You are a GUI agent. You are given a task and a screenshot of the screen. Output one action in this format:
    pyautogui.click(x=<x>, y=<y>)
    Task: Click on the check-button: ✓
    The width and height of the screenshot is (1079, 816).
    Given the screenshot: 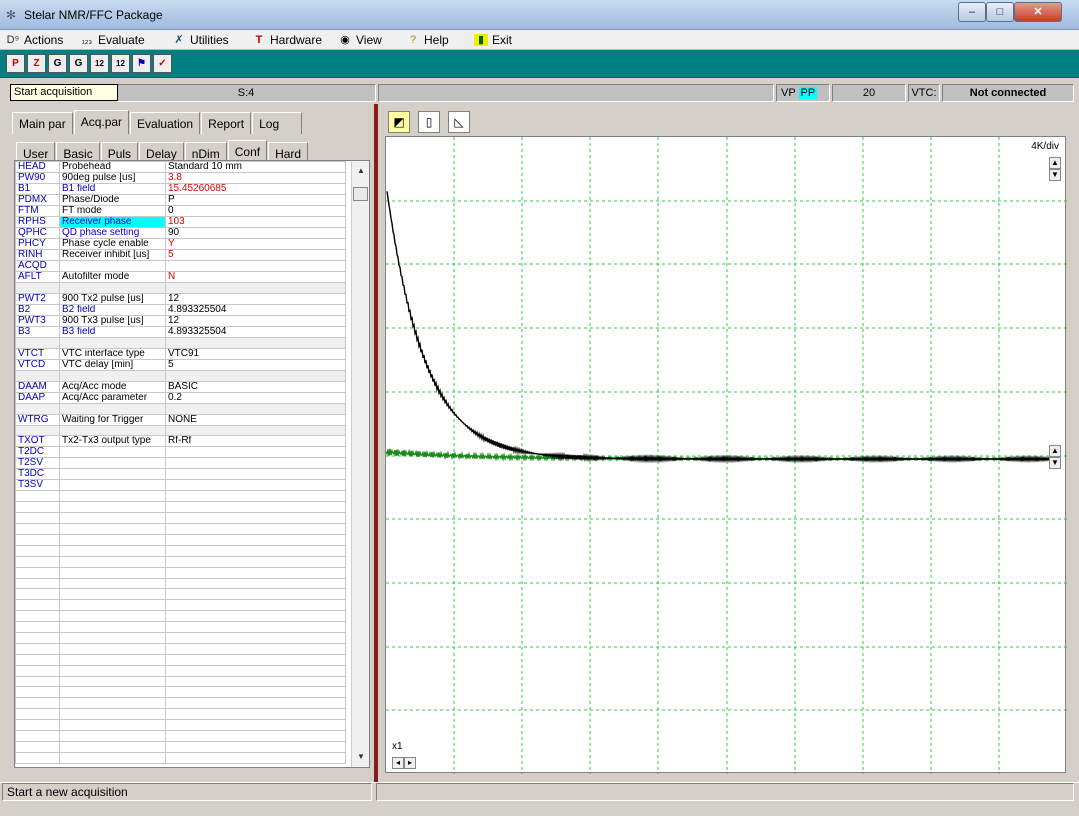 What is the action you would take?
    pyautogui.click(x=162, y=63)
    